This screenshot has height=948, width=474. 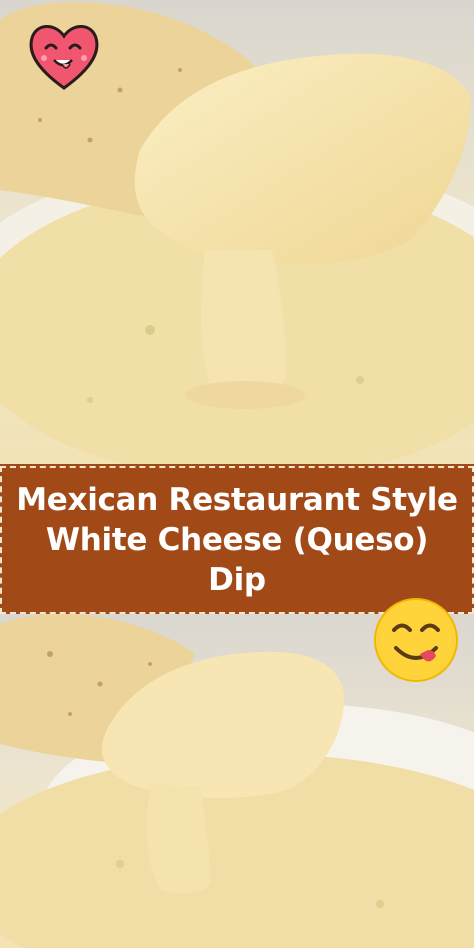 I want to click on title-line-3: Dip, so click(x=237, y=580).